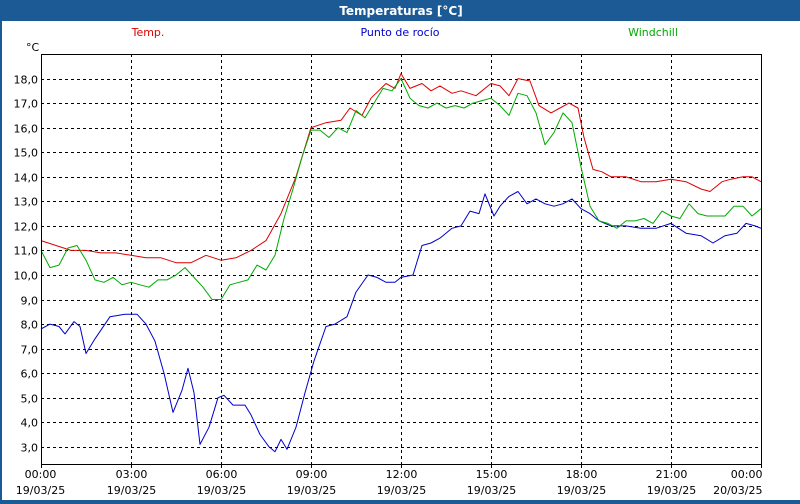 The image size is (800, 504). I want to click on y-tick-label: 17,0, so click(26, 104).